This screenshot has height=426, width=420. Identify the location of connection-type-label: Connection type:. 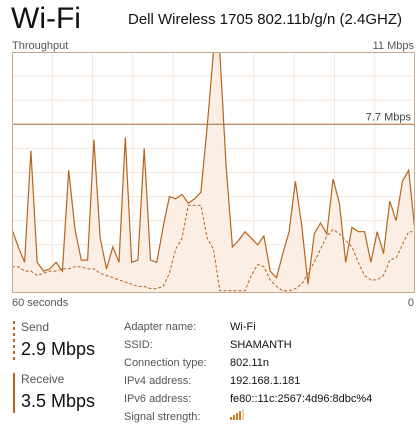
(165, 363).